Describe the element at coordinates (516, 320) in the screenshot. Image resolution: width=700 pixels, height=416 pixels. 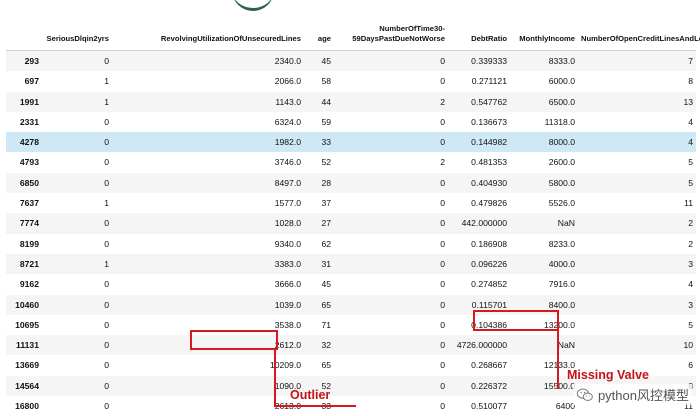
I see `missing-value-highlight-box` at that location.